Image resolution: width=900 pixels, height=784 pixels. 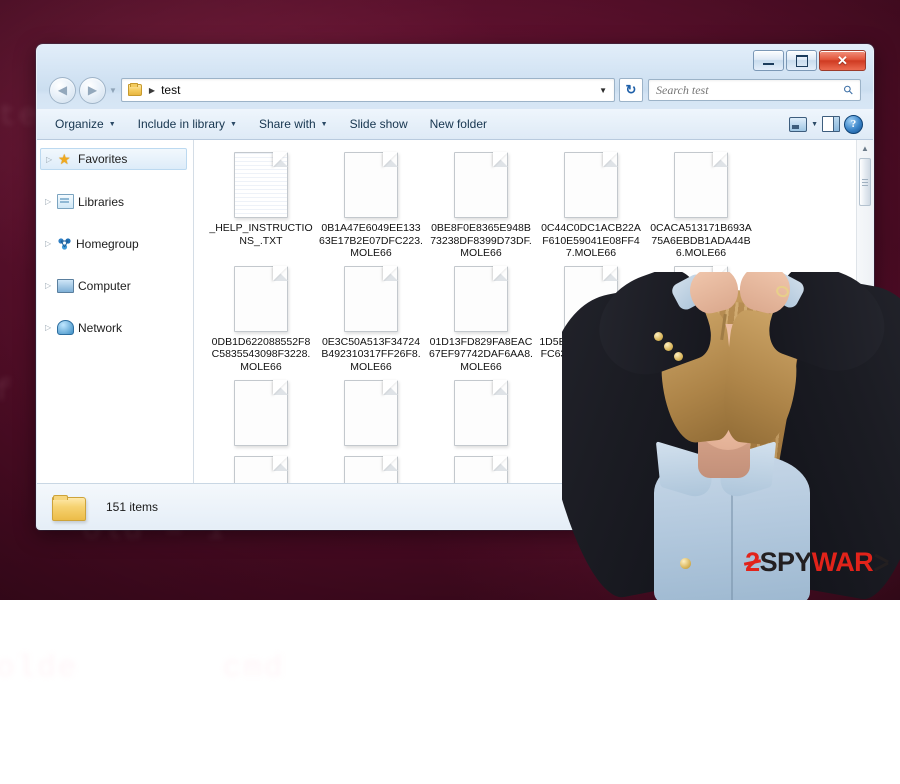 What do you see at coordinates (701, 317) in the screenshot?
I see `file-item: 1EAEAD6426B4E36E2513E0342A7BDDA.MOLE66` at bounding box center [701, 317].